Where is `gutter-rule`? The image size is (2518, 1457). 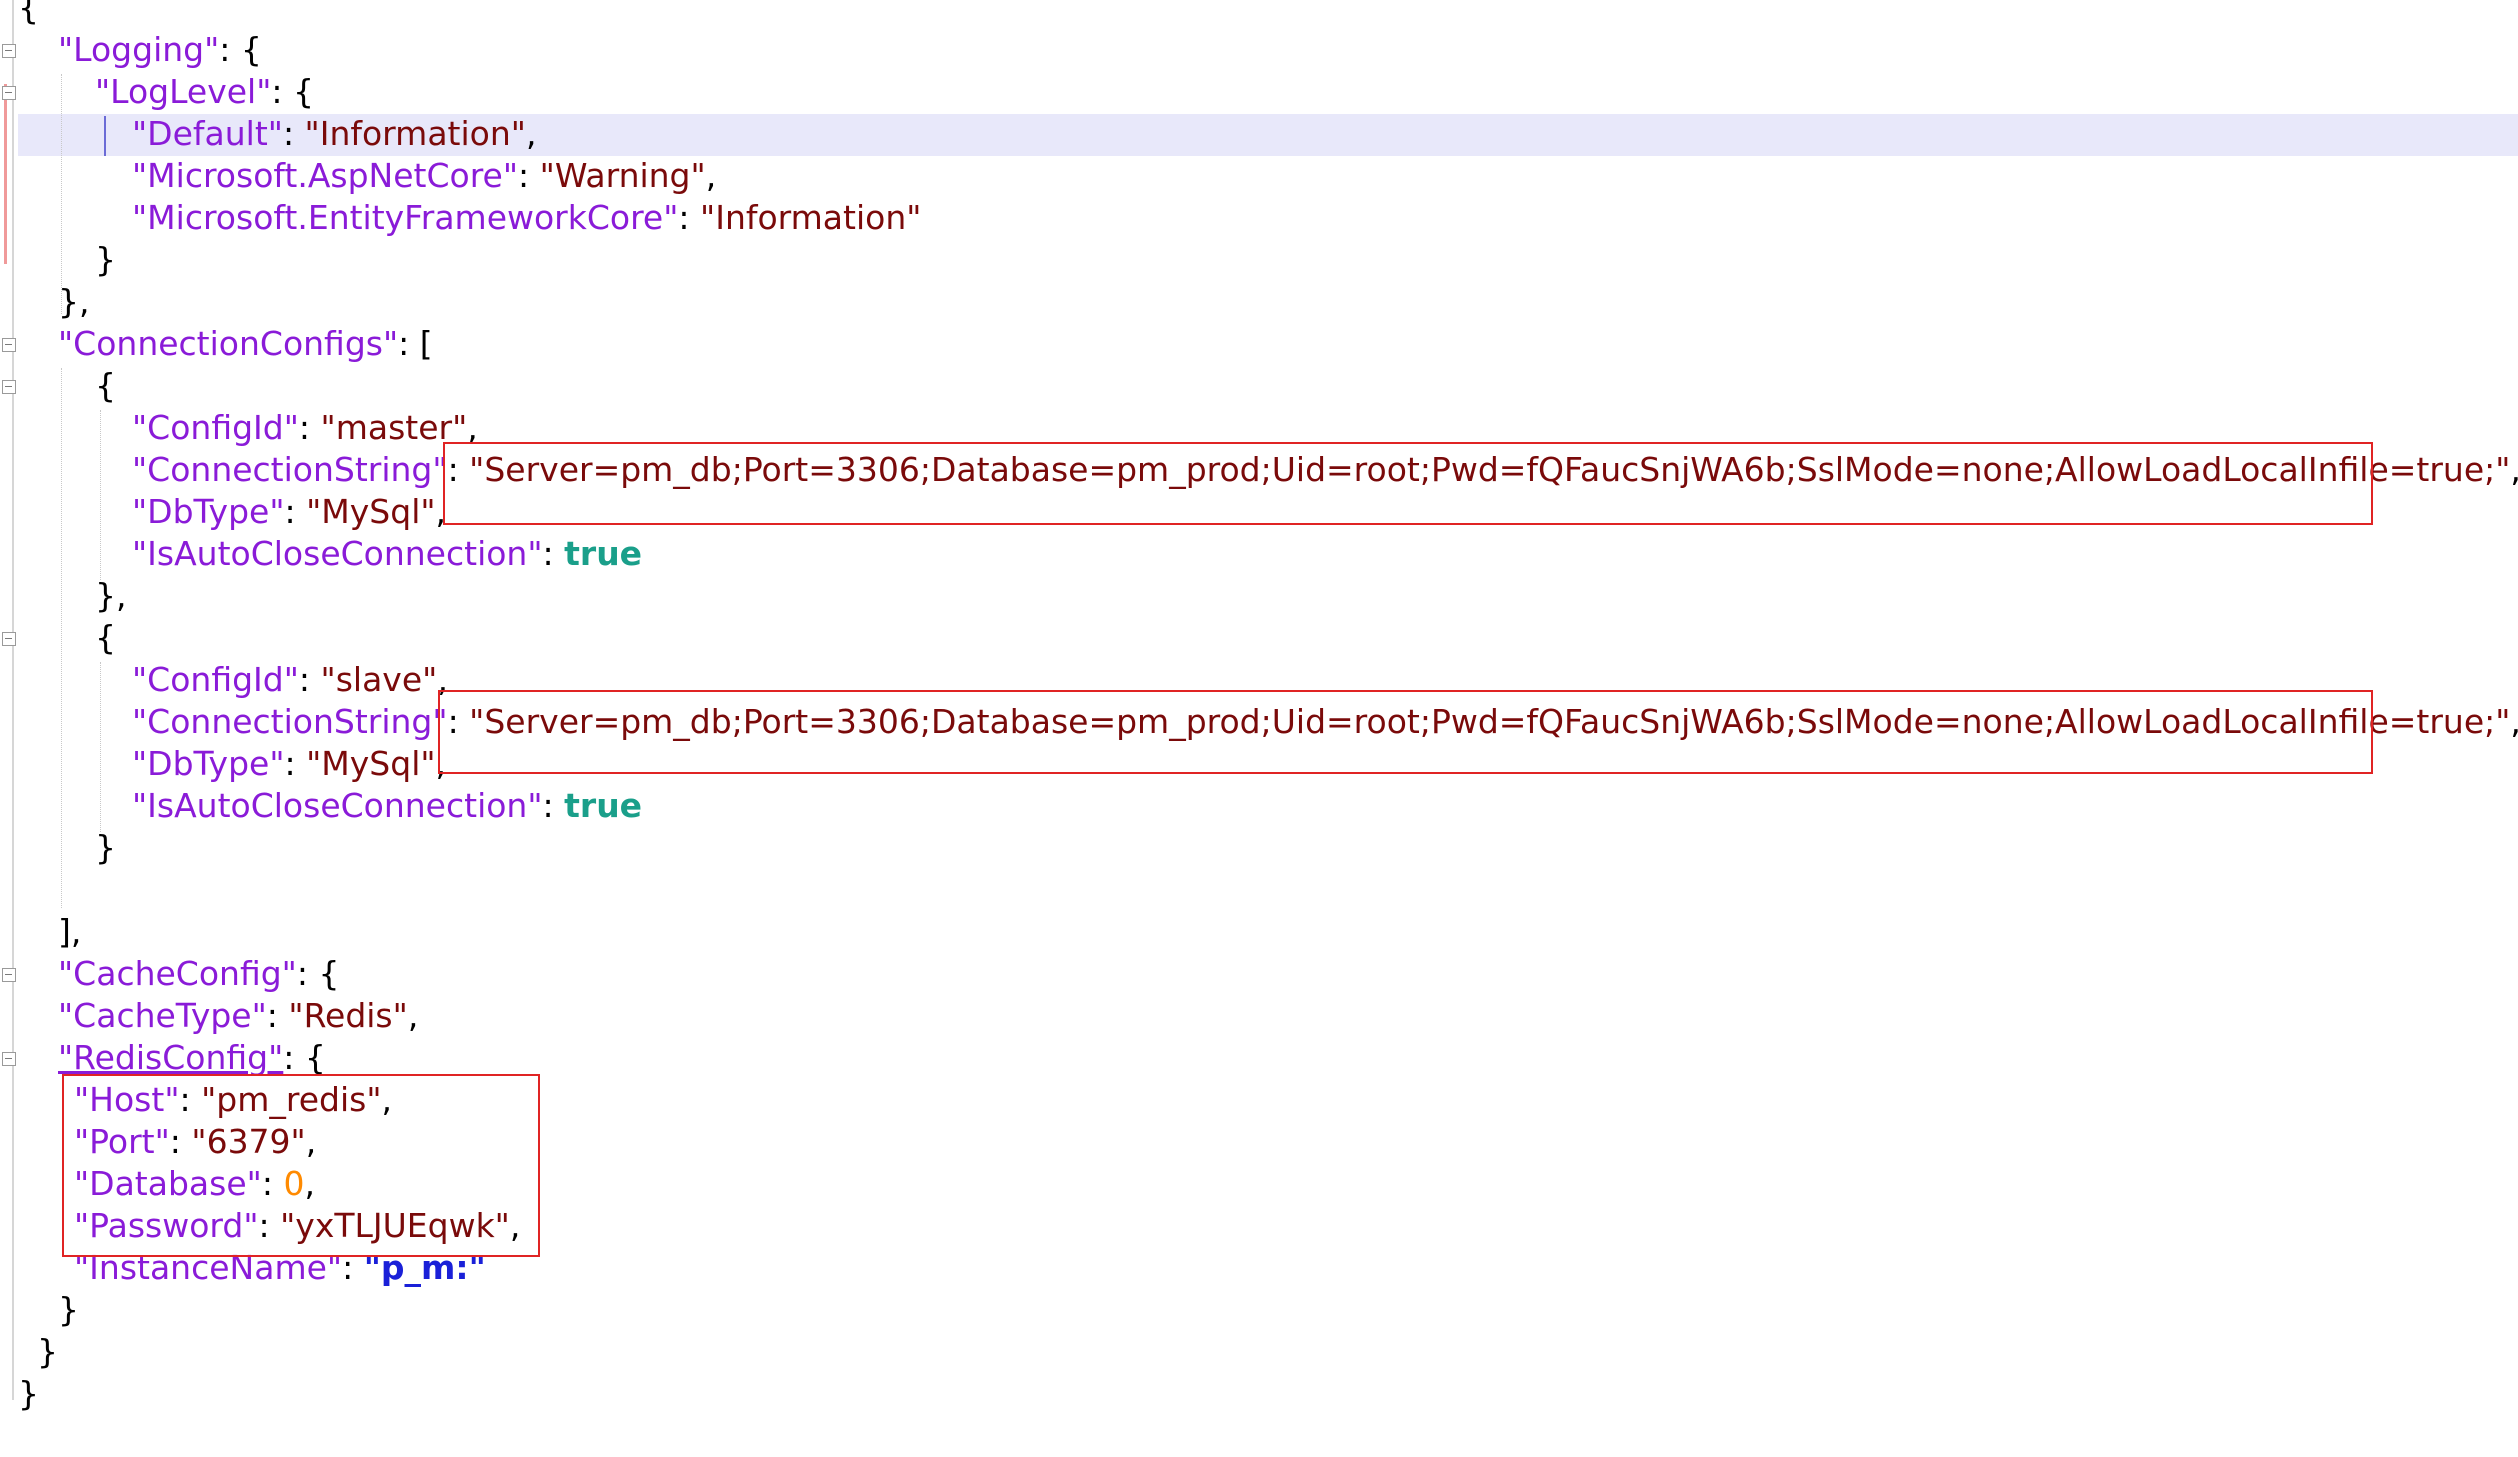 gutter-rule is located at coordinates (13, 700).